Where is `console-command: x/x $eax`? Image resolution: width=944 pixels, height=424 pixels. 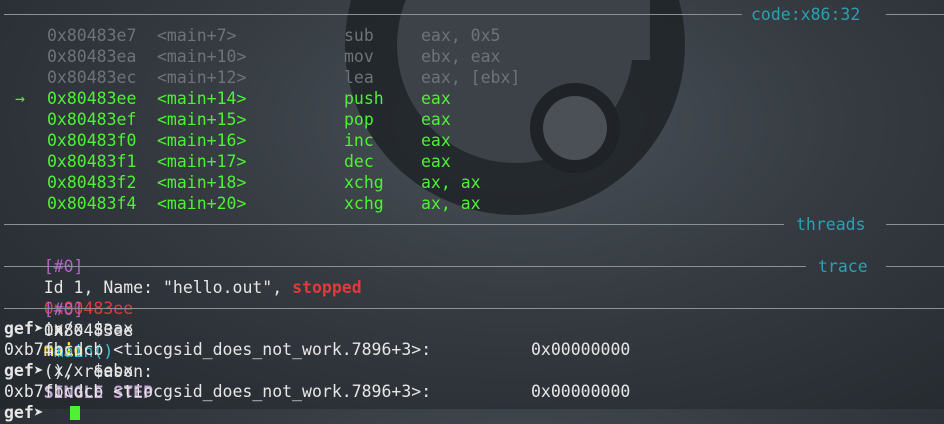 console-command: x/x $eax is located at coordinates (93, 328).